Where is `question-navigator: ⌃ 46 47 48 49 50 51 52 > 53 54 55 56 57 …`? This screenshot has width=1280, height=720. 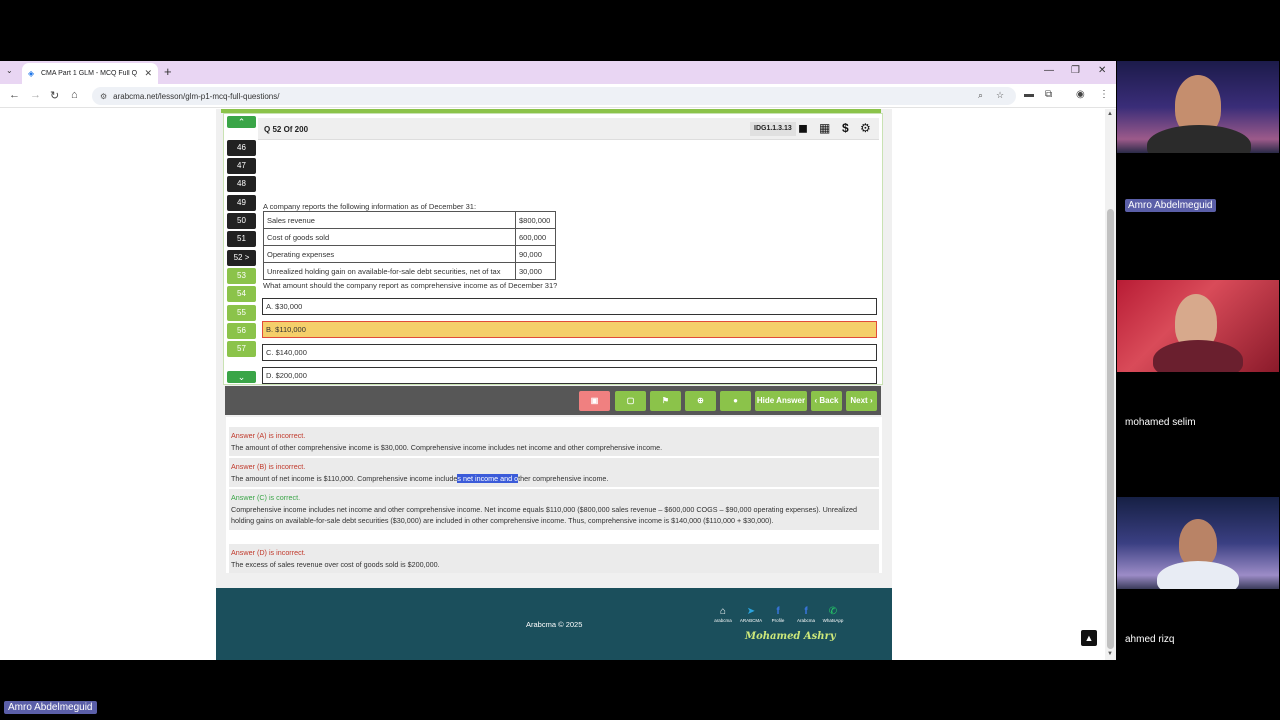
question-navigator: ⌃ 46 47 48 49 50 51 52 > 53 54 55 56 57 … is located at coordinates (241, 250).